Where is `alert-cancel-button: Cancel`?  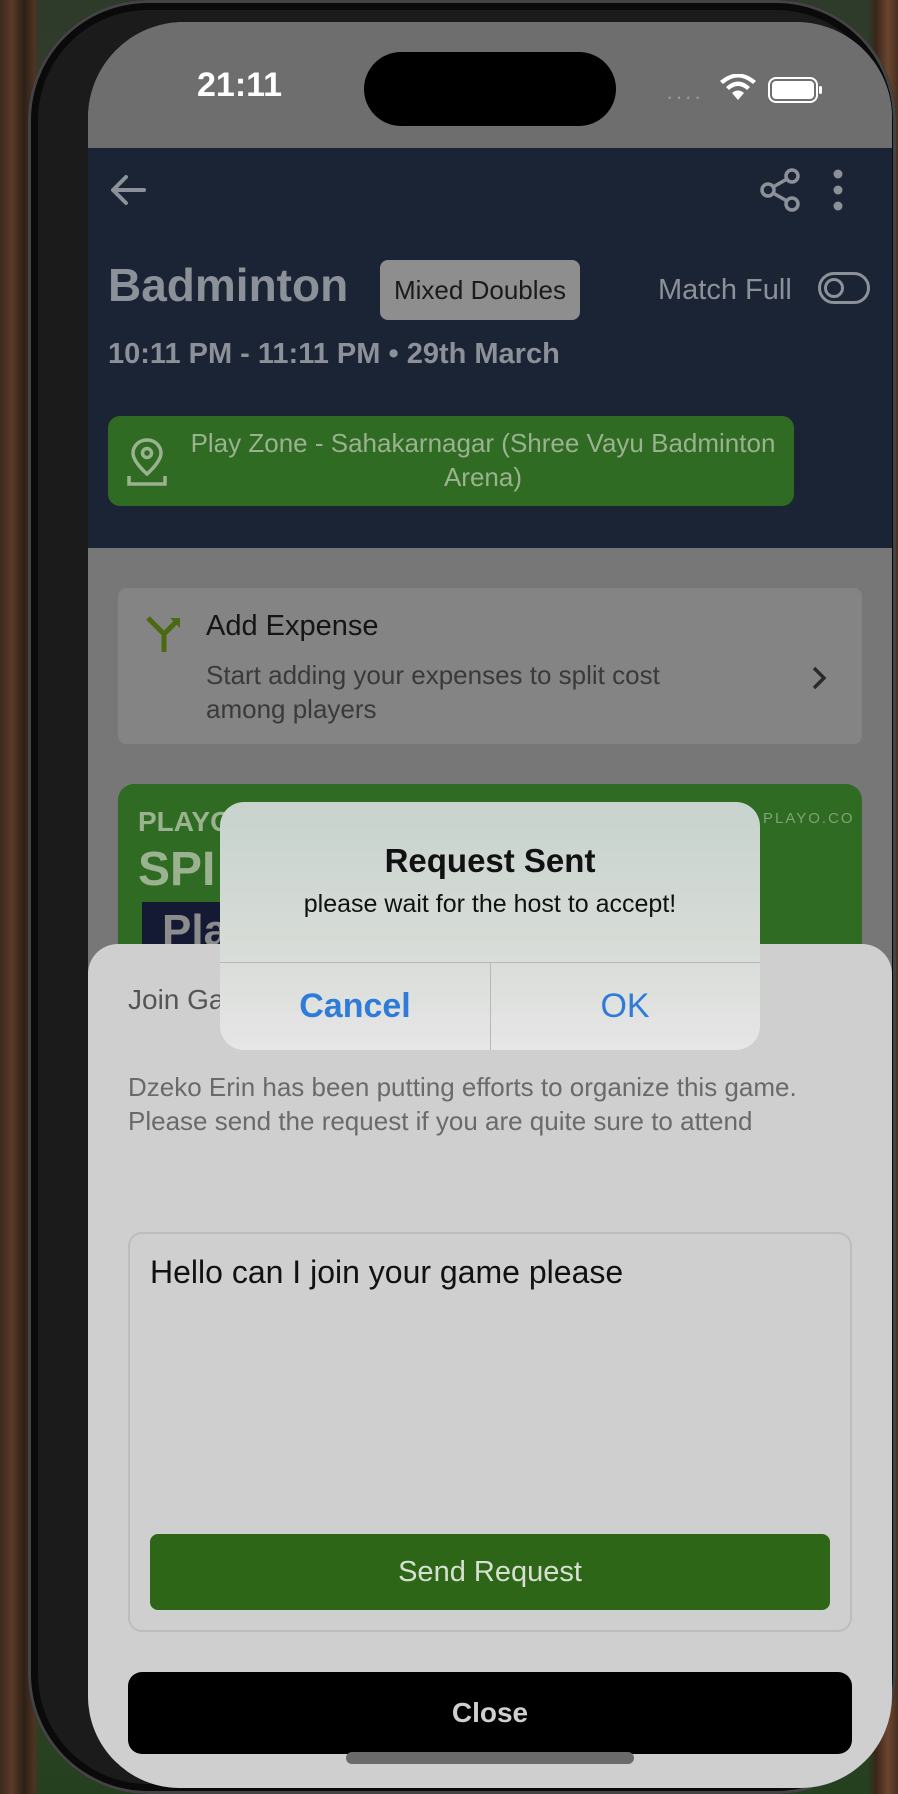 alert-cancel-button: Cancel is located at coordinates (355, 1006).